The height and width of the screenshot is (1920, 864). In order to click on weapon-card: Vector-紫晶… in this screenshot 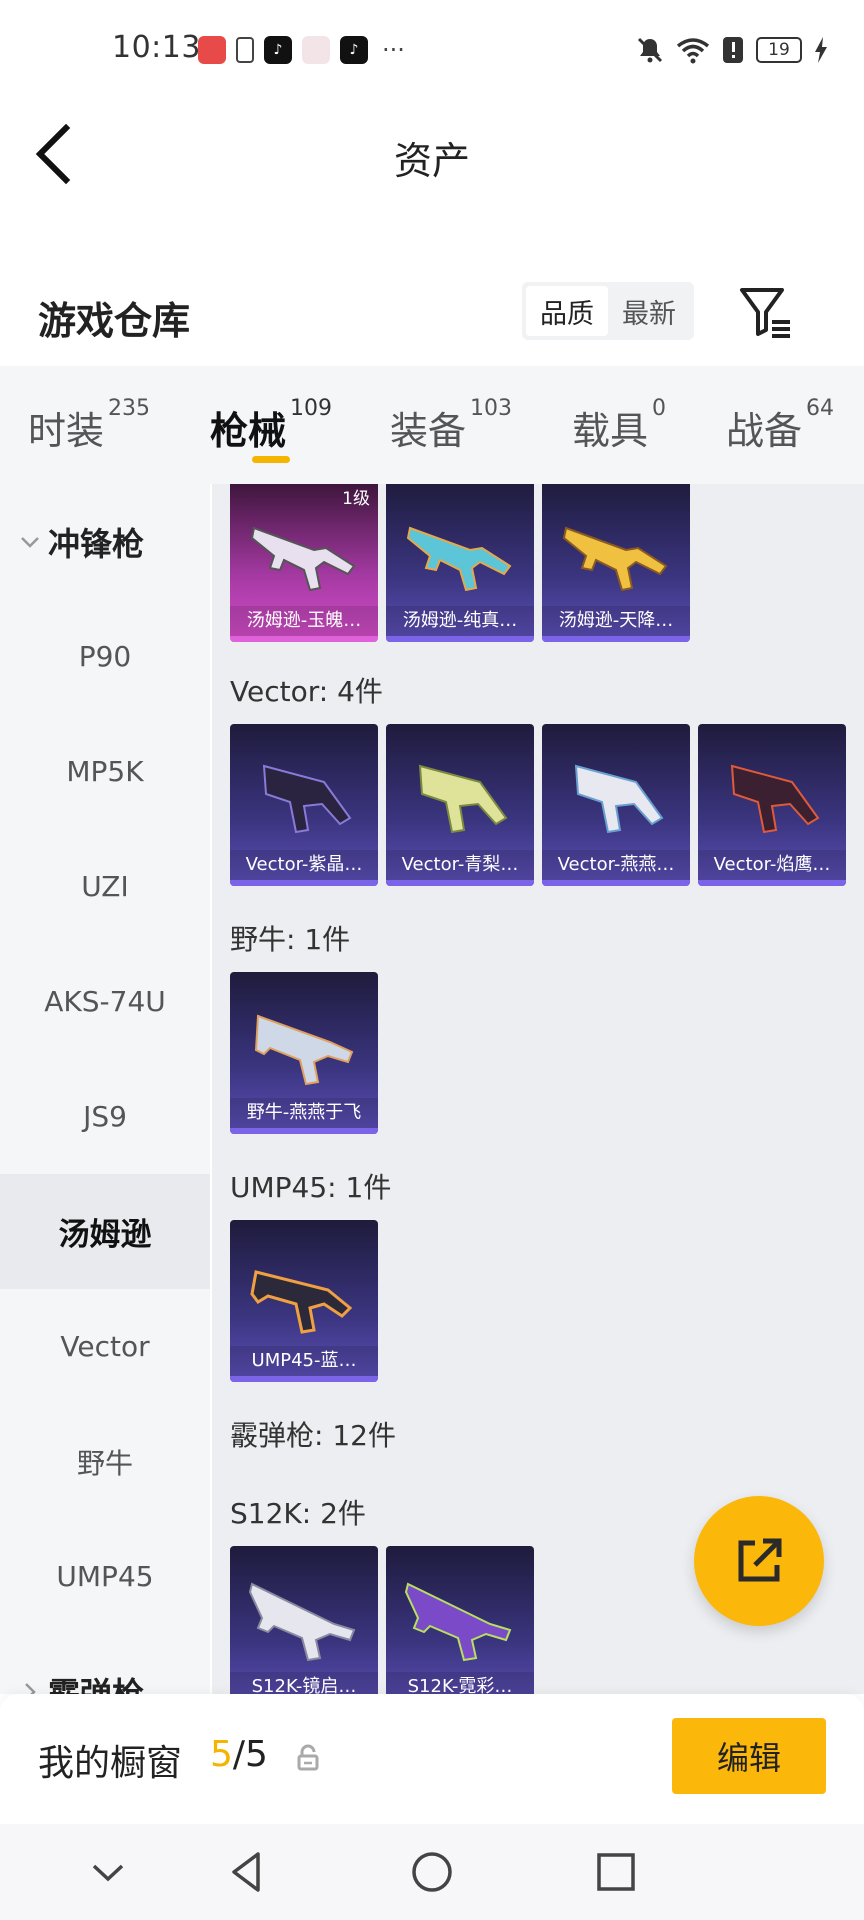, I will do `click(304, 805)`.